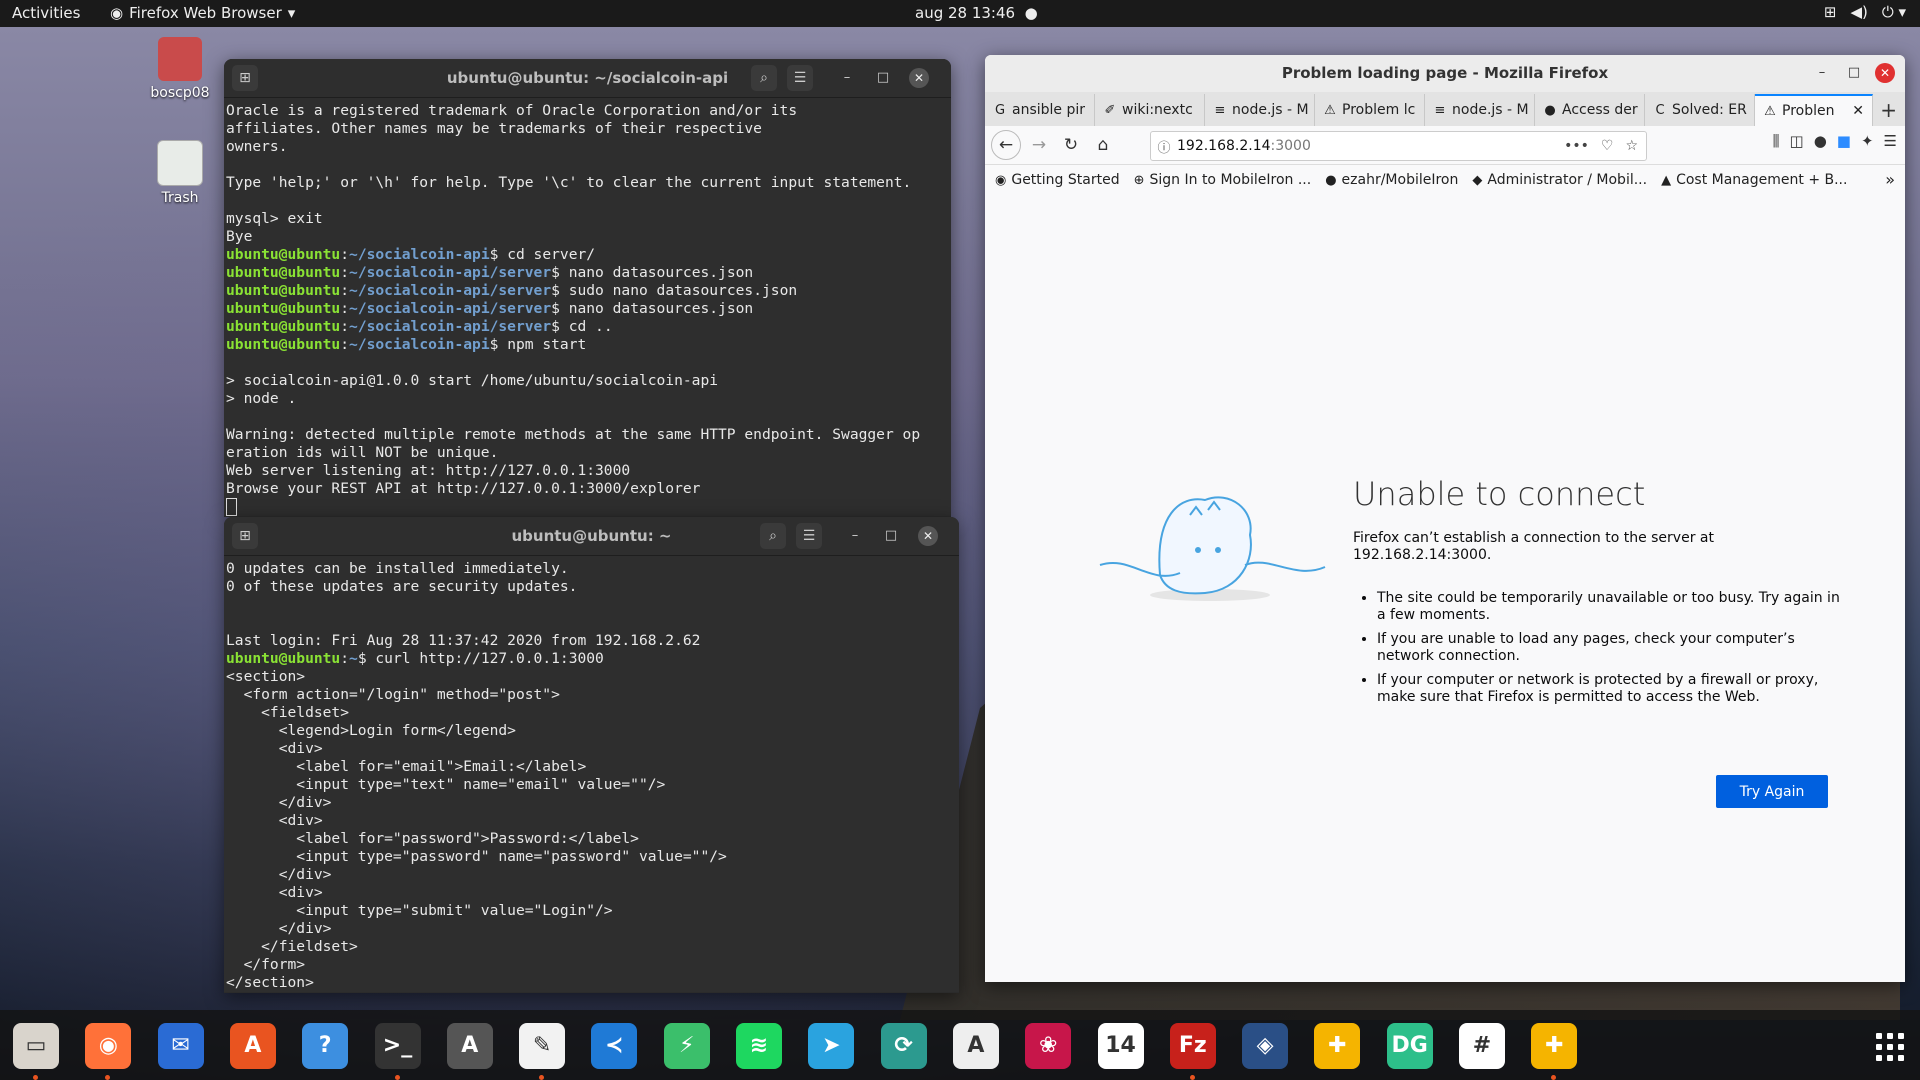  What do you see at coordinates (180, 1046) in the screenshot?
I see `thunderbird-icon: ✉` at bounding box center [180, 1046].